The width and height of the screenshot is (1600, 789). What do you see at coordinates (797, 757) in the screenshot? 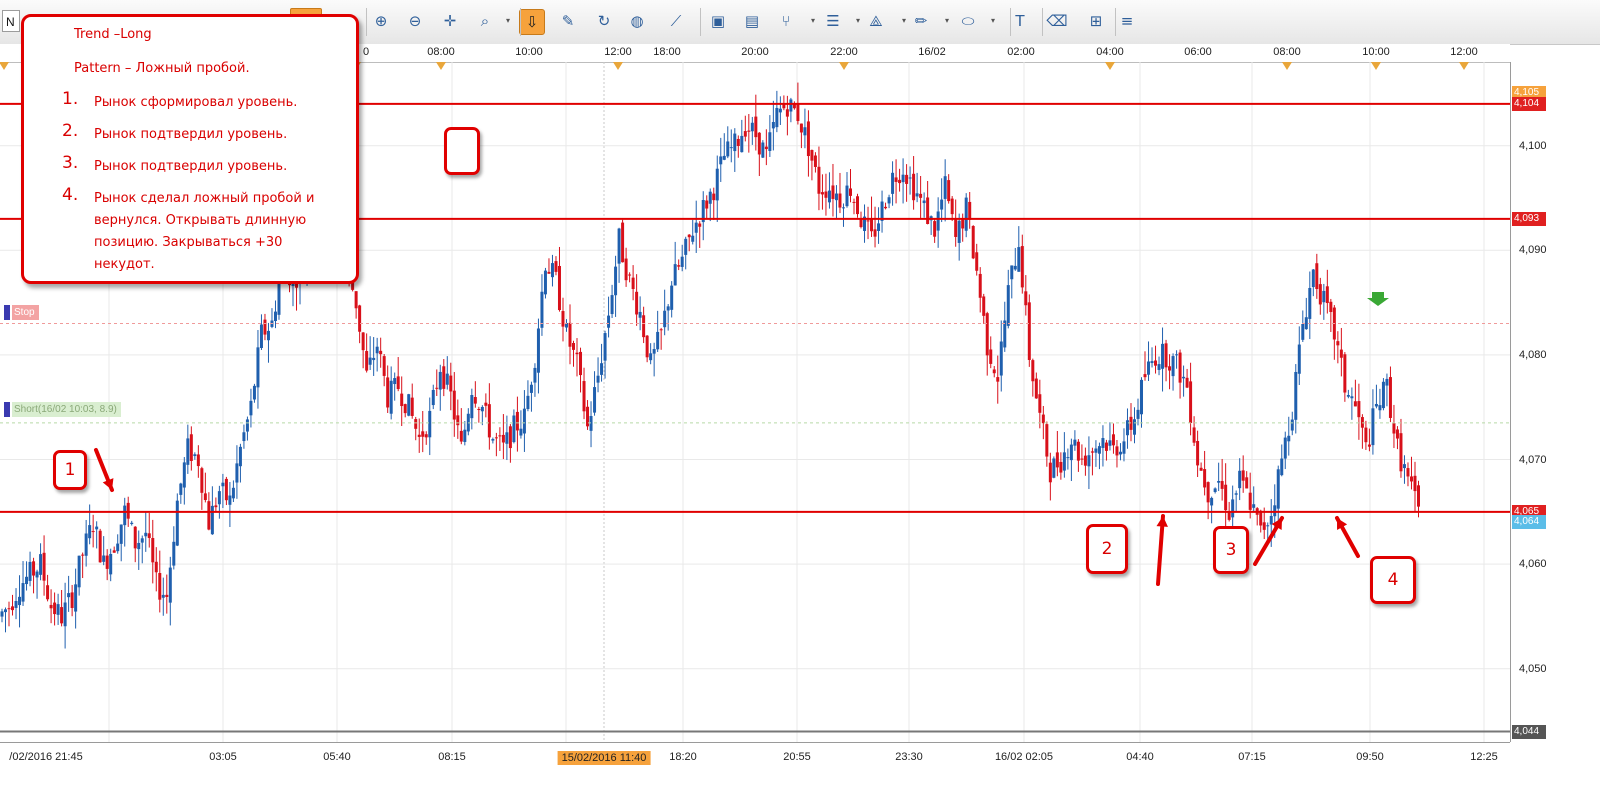
I see `bottom-axis-tick-label: 20:55` at bounding box center [797, 757].